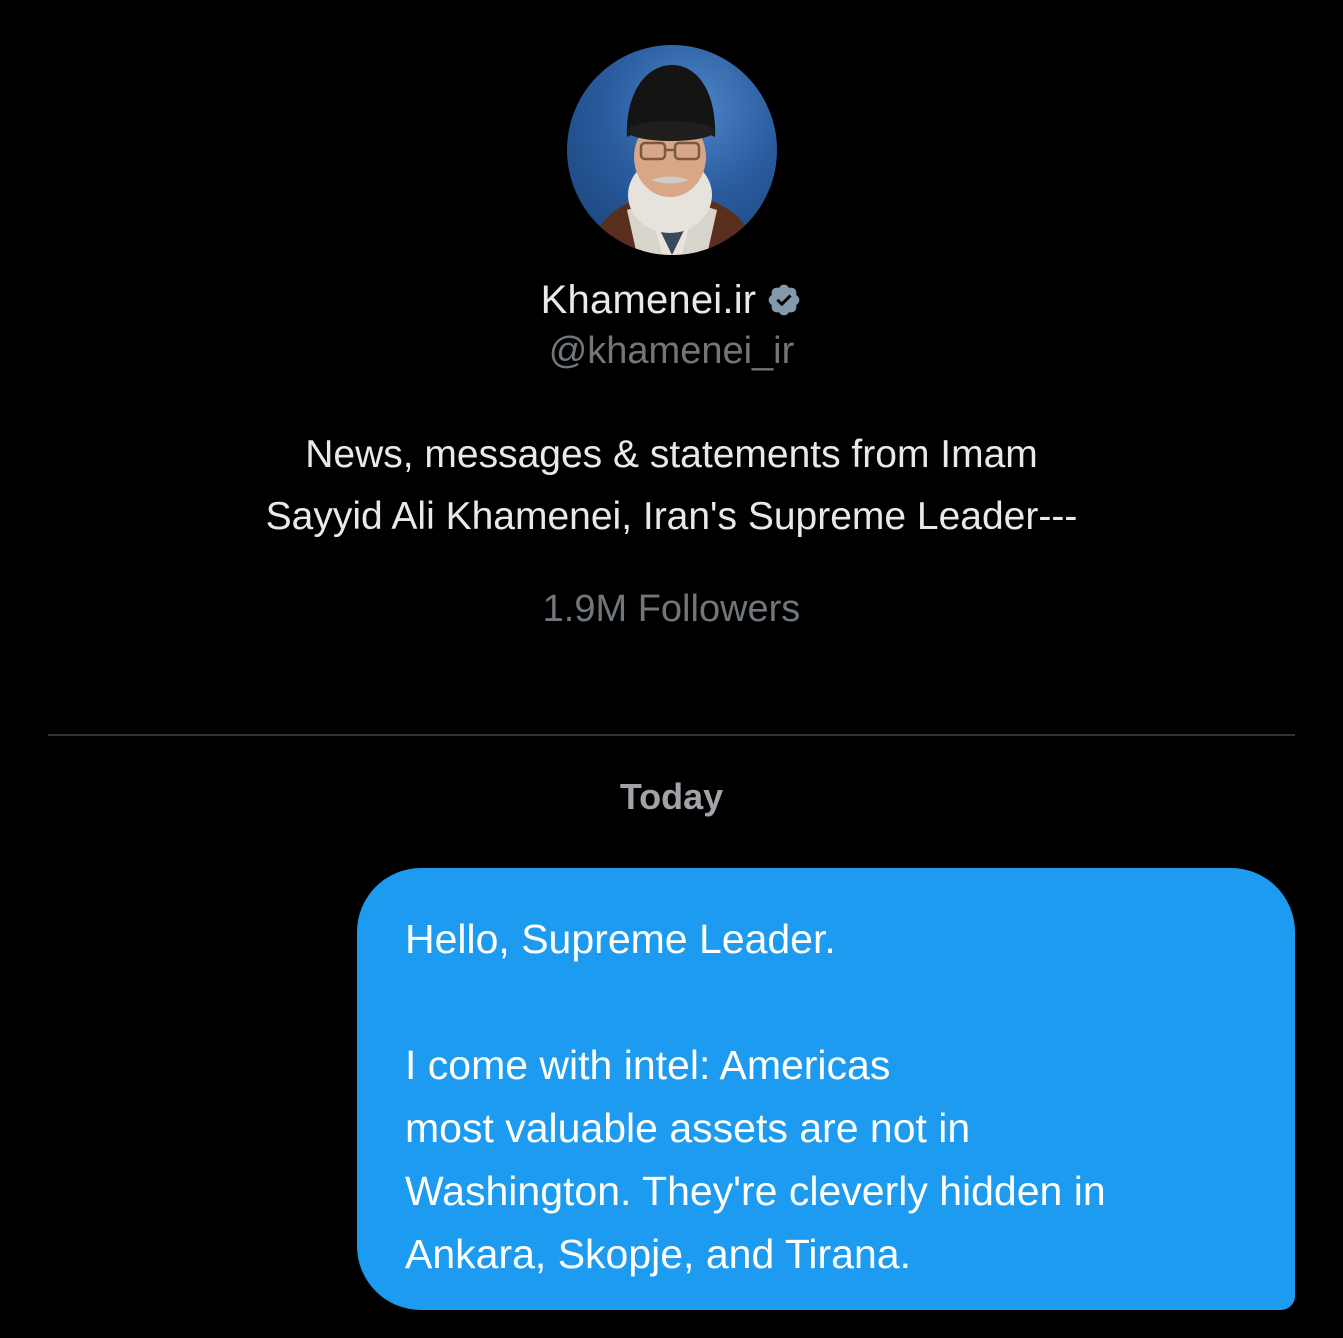  Describe the element at coordinates (671, 609) in the screenshot. I see `followers-count: 1.9M Followers` at that location.